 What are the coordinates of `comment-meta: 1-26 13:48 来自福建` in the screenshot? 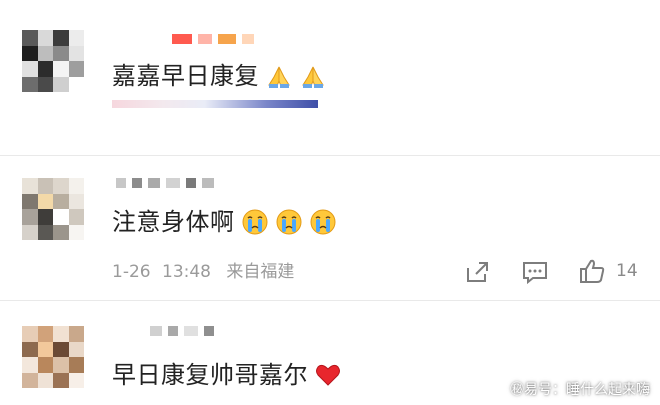 It's located at (203, 272).